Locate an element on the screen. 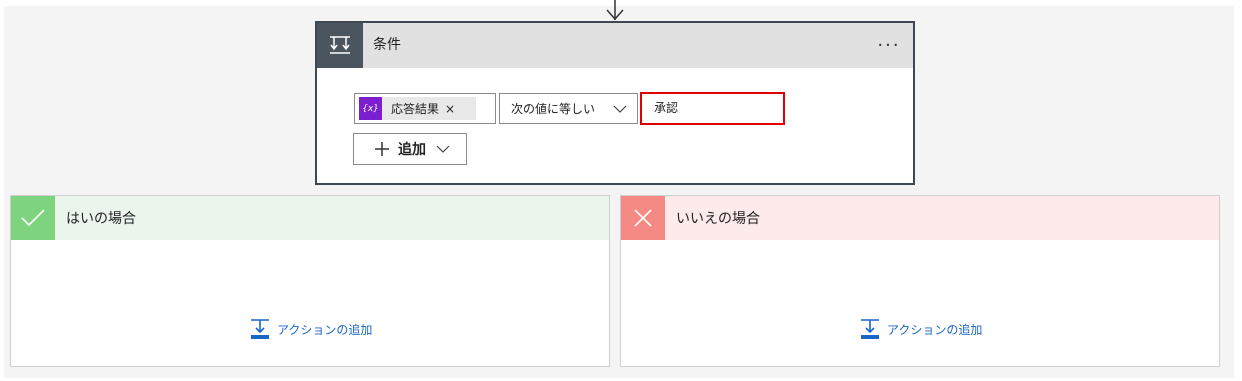  operator-value: 次の値に等しい is located at coordinates (553, 109).